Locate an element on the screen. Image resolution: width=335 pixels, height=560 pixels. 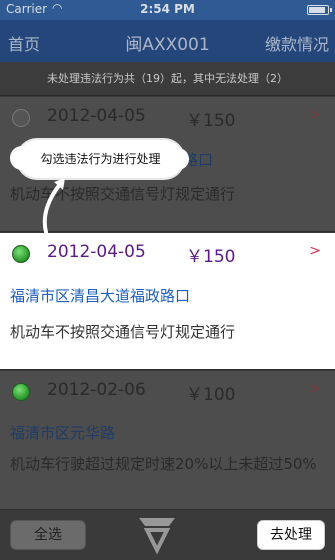
violation-header: 2012-02-06 ￥100 > is located at coordinates (167, 391).